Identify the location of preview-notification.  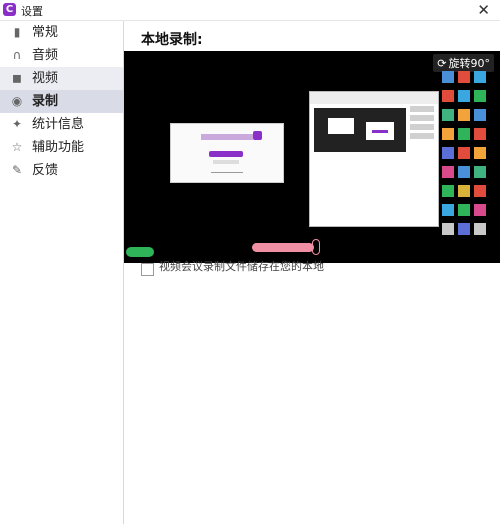
(283, 247).